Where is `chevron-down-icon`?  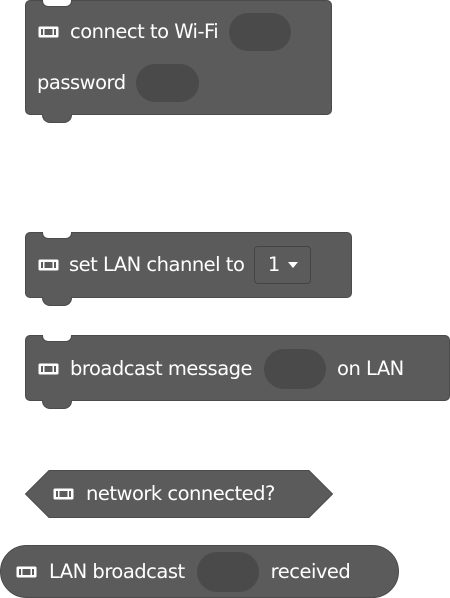
chevron-down-icon is located at coordinates (292, 265).